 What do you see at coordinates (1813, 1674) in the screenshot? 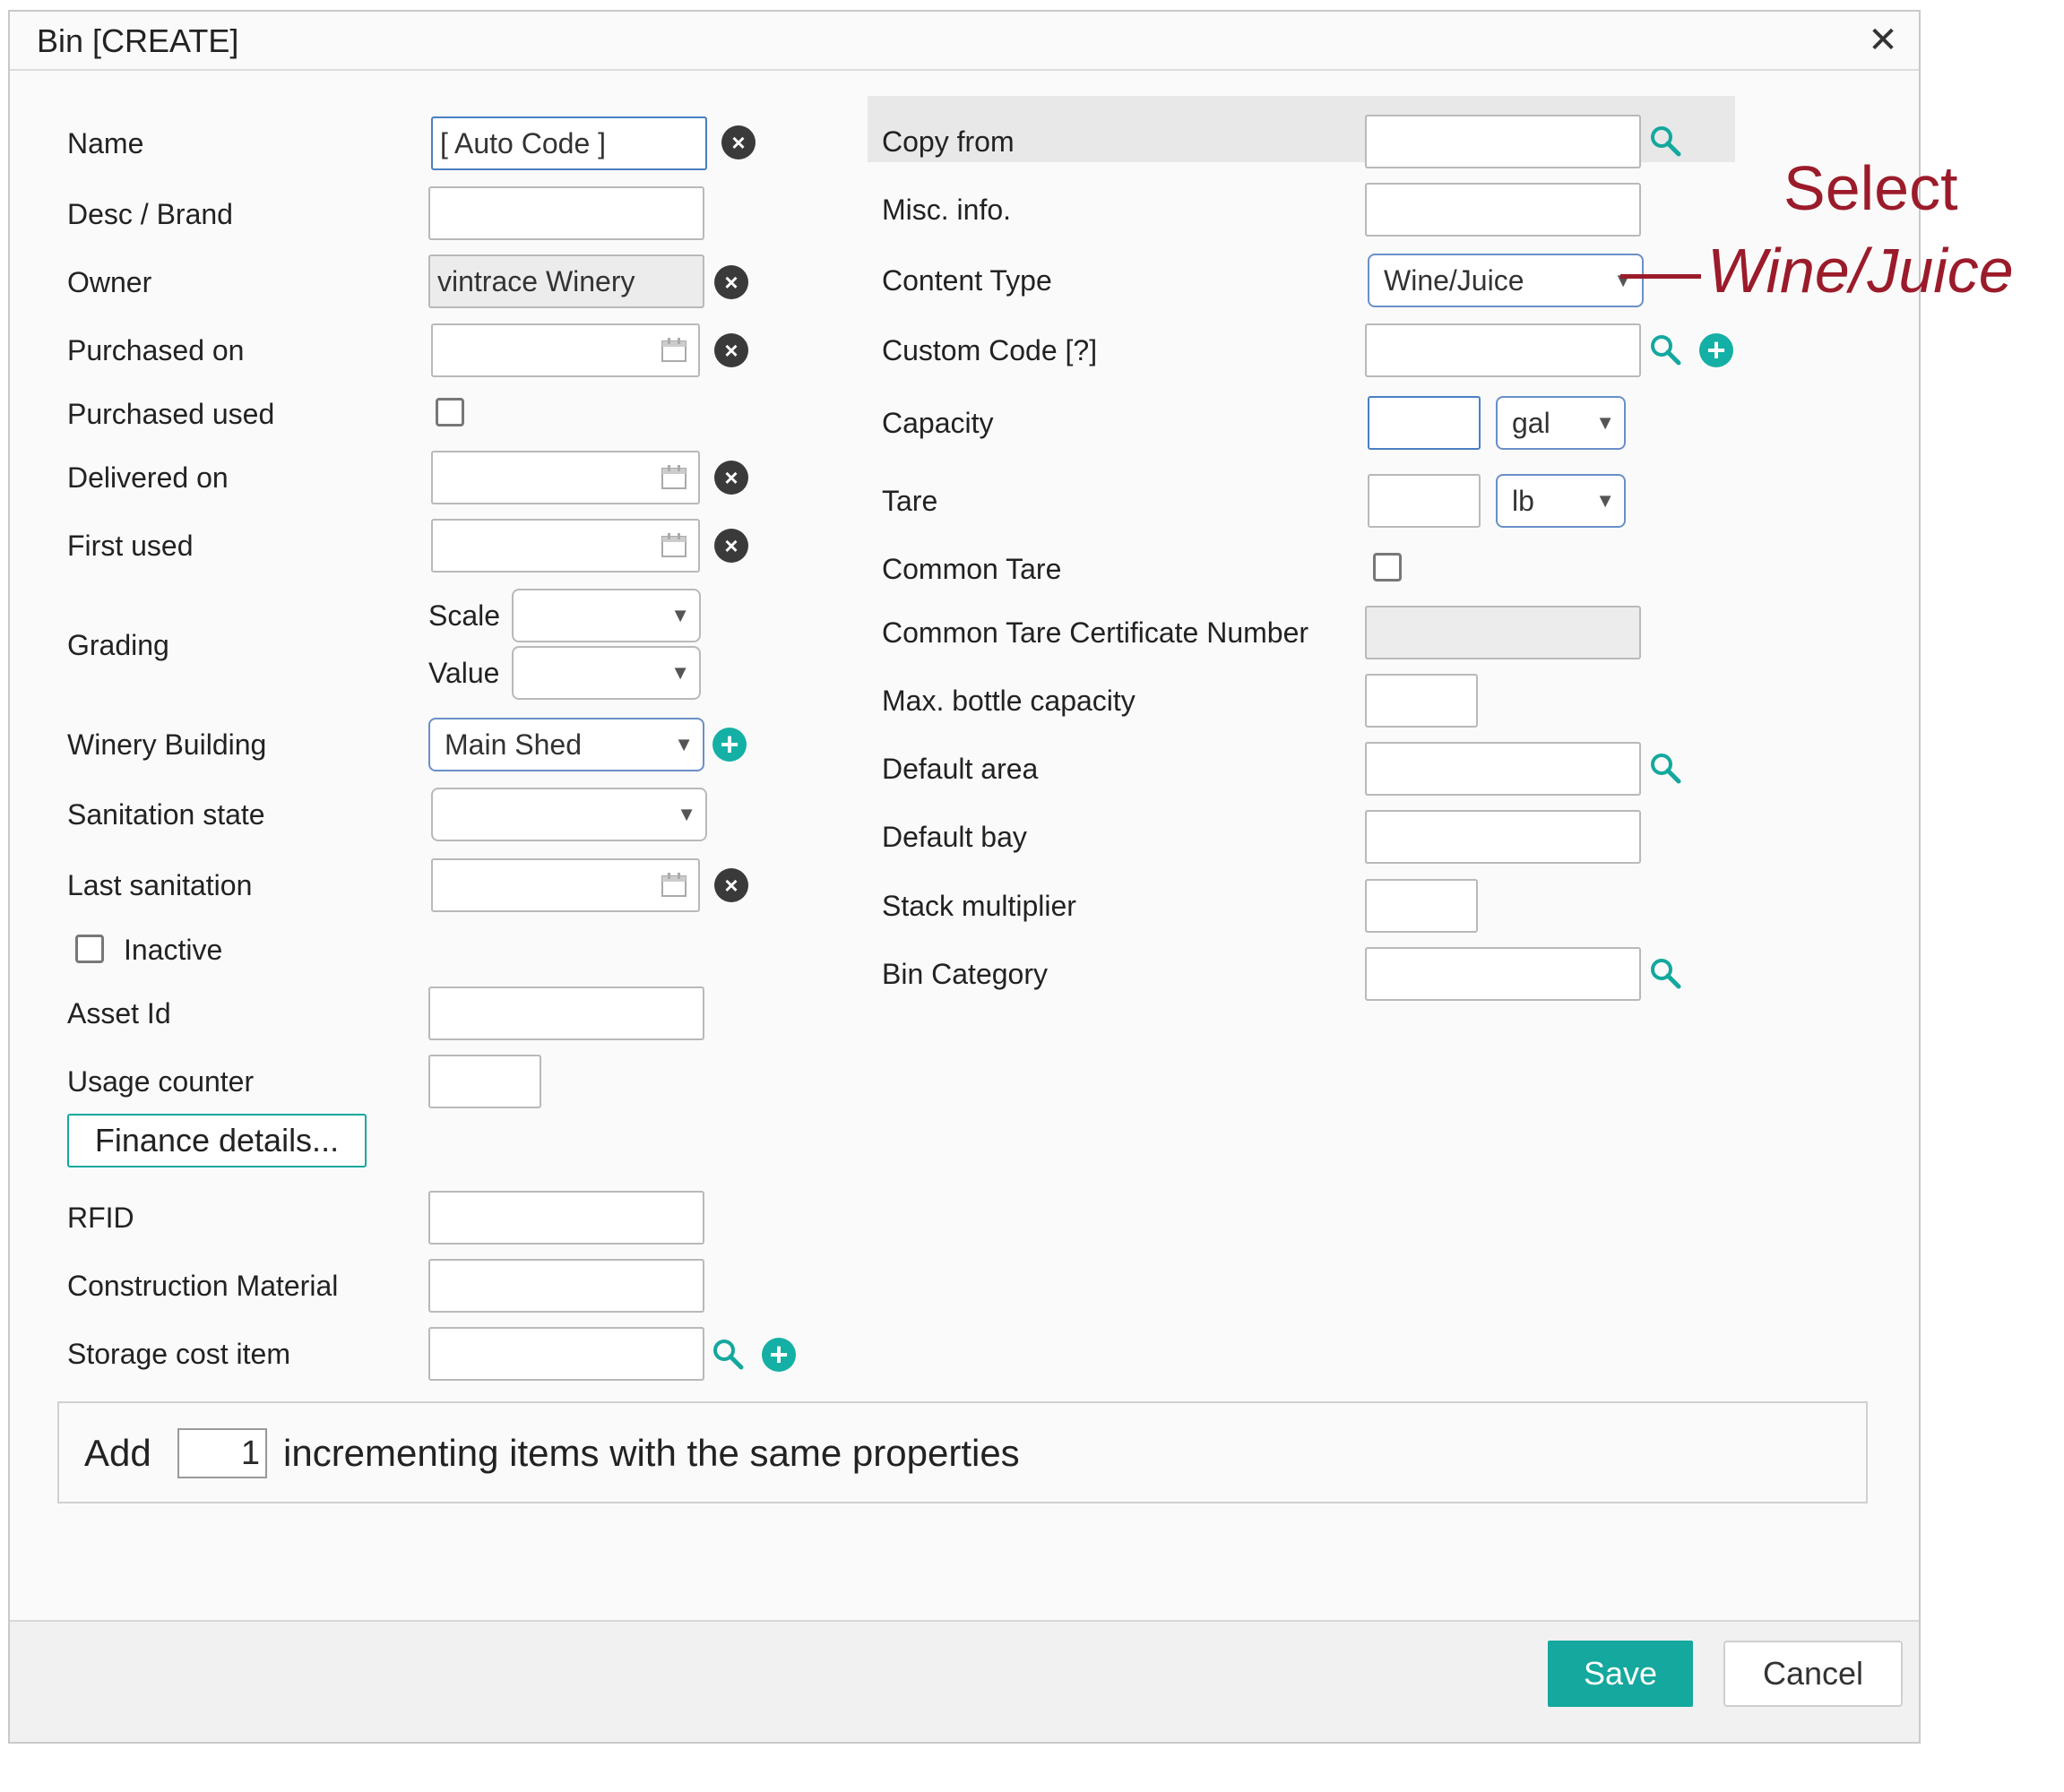
I see `cancel-button: Cancel` at bounding box center [1813, 1674].